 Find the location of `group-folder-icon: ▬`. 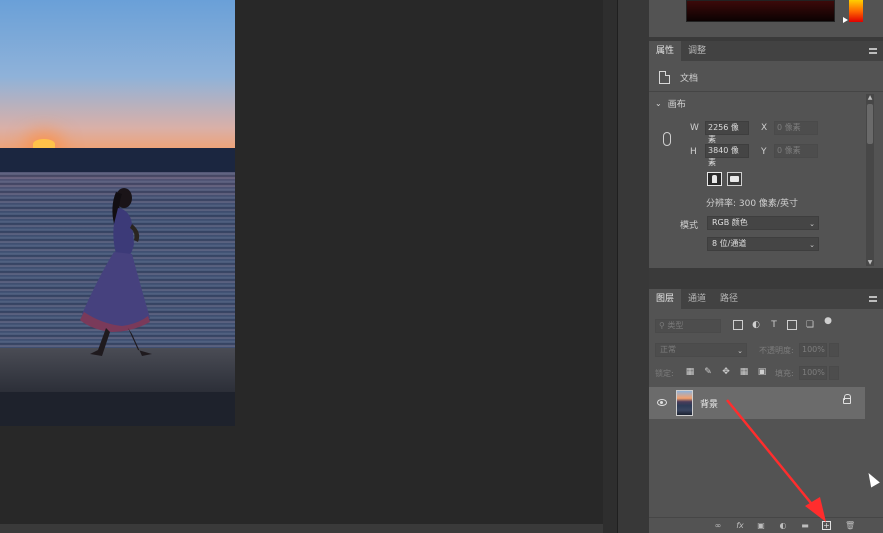

group-folder-icon: ▬ is located at coordinates (805, 526).